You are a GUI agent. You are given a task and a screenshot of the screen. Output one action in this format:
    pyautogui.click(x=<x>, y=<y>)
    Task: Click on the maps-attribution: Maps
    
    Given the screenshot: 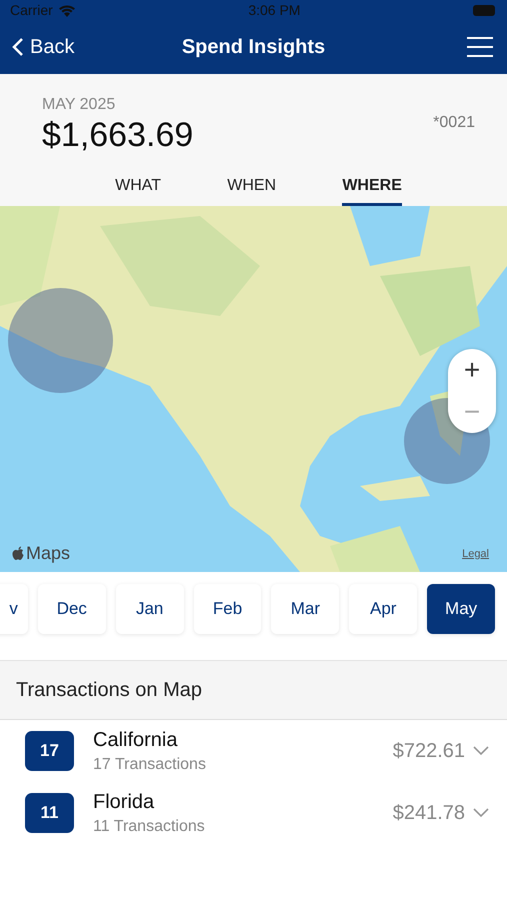 What is the action you would take?
    pyautogui.click(x=41, y=553)
    